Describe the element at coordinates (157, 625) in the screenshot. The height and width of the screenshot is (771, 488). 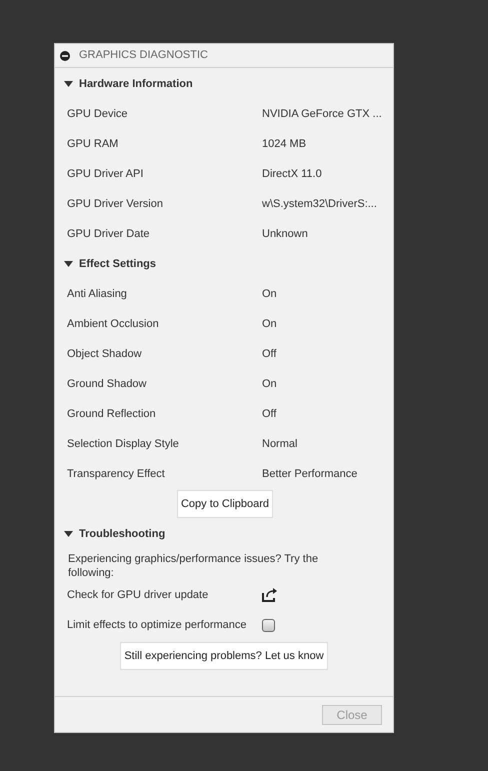
I see `option-label: Limit effects to optimize performance` at that location.